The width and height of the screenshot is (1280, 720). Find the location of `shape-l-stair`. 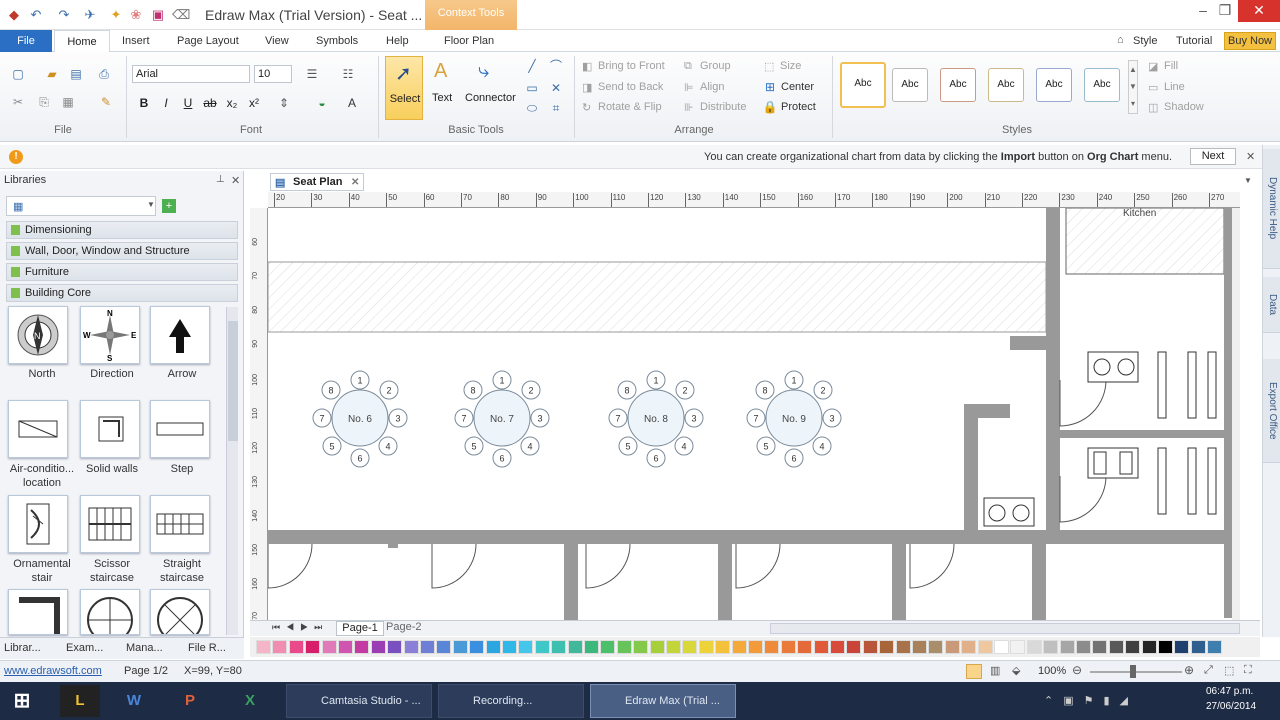

shape-l-stair is located at coordinates (38, 612).